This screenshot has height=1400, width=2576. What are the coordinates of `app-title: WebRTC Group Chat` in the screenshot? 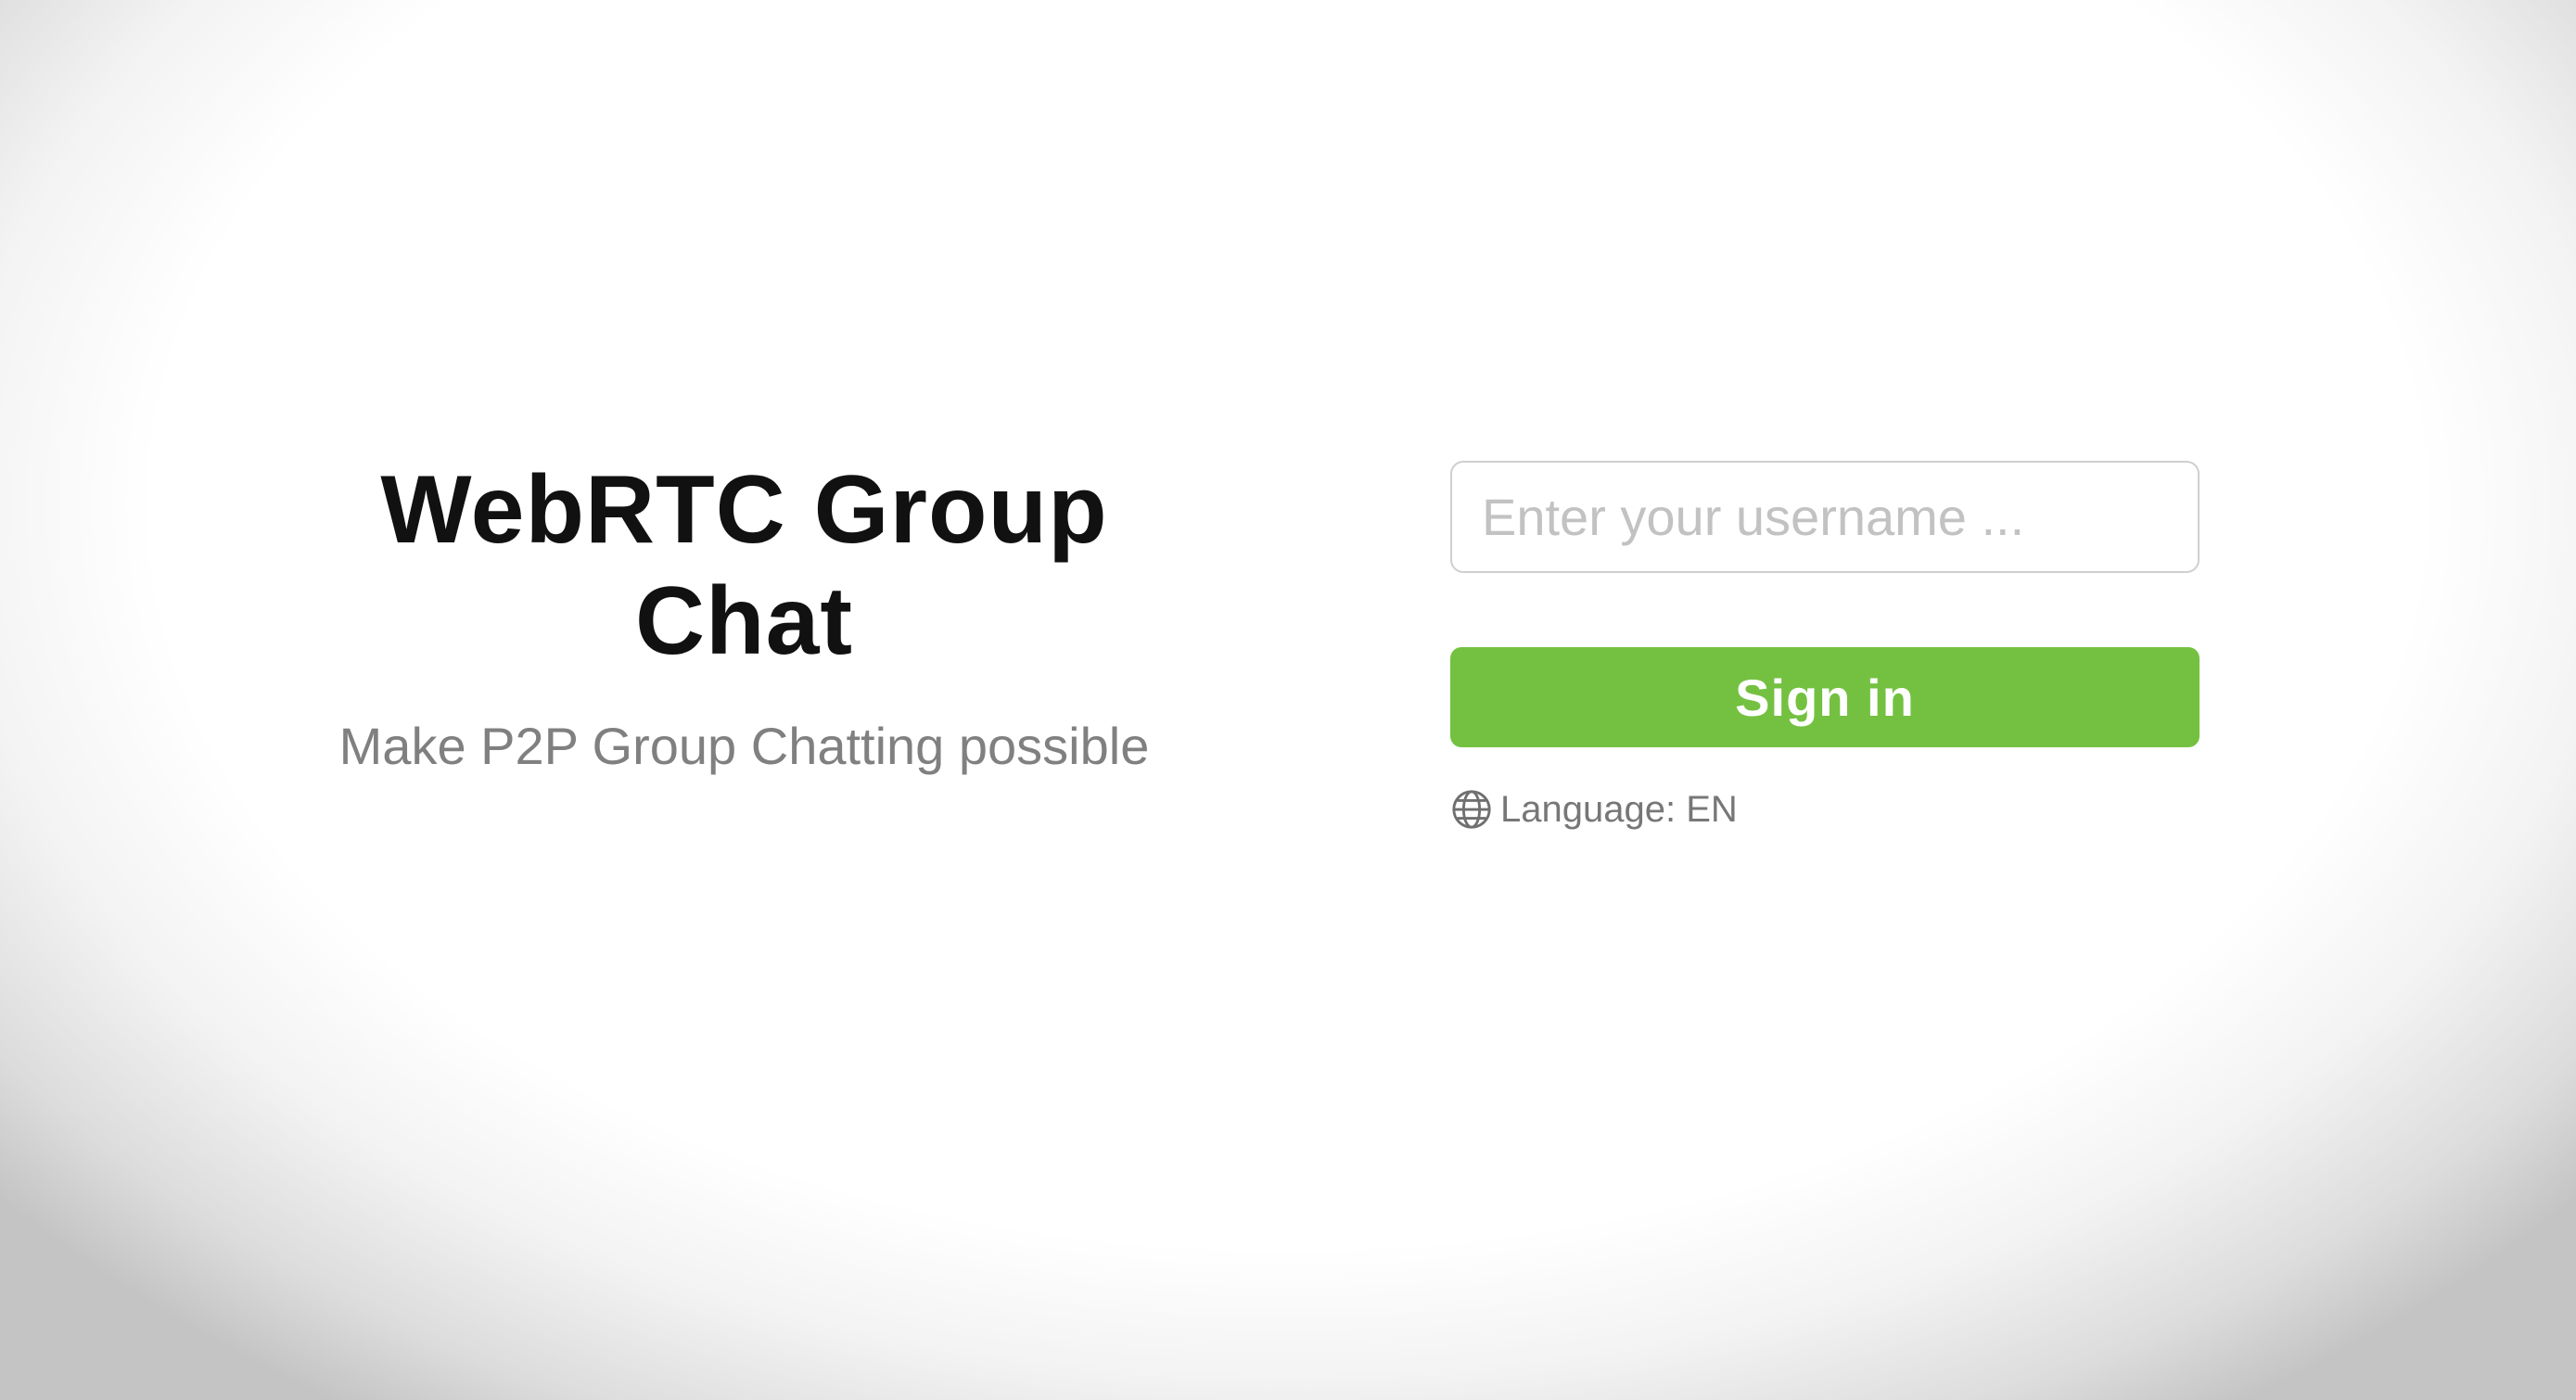 It's located at (744, 565).